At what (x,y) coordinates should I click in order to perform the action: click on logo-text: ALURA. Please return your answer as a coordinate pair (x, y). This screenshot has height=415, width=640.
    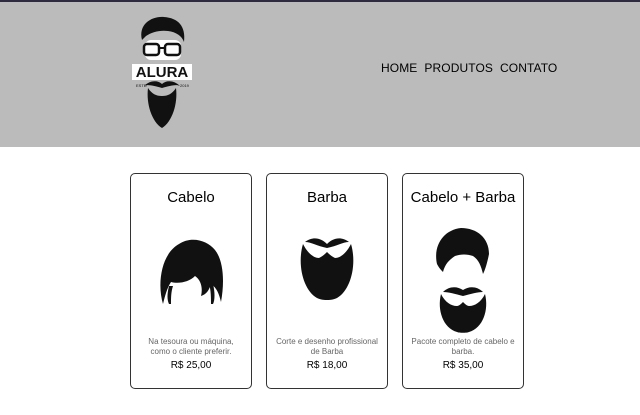
    Looking at the image, I should click on (162, 72).